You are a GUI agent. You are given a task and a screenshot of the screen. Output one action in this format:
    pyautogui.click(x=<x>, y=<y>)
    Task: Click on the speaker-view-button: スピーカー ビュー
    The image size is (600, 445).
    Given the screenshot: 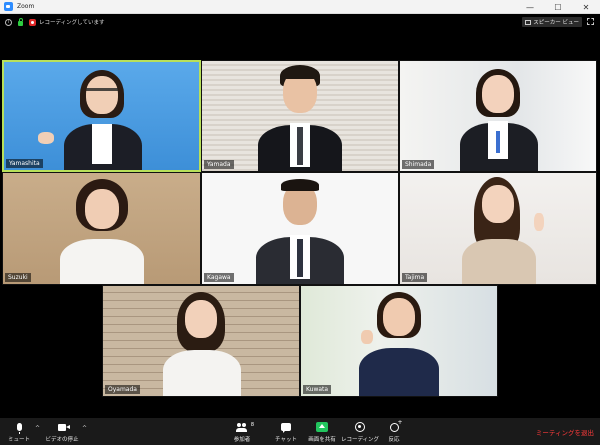 What is the action you would take?
    pyautogui.click(x=552, y=22)
    